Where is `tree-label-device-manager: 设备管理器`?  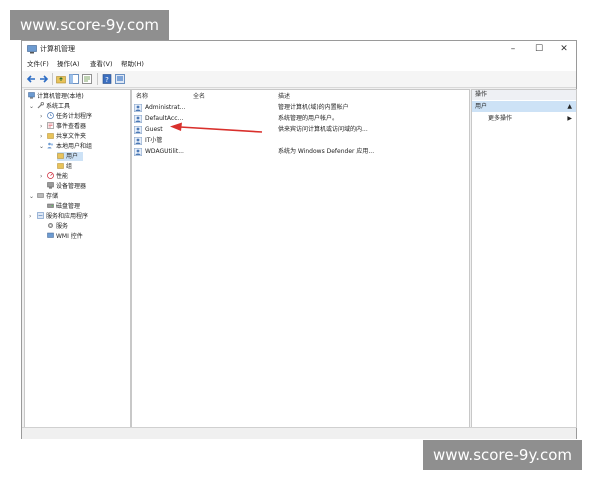 tree-label-device-manager: 设备管理器 is located at coordinates (71, 186).